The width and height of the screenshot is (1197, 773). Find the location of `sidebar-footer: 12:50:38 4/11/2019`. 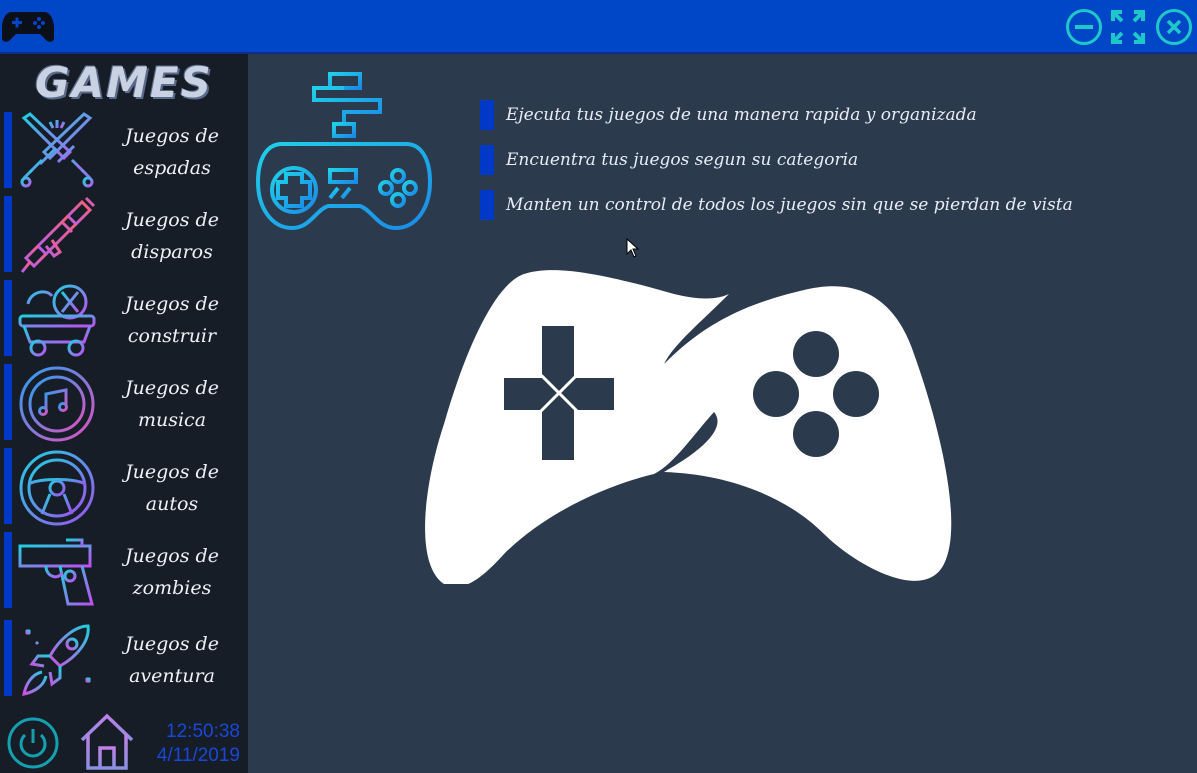

sidebar-footer: 12:50:38 4/11/2019 is located at coordinates (124, 740).